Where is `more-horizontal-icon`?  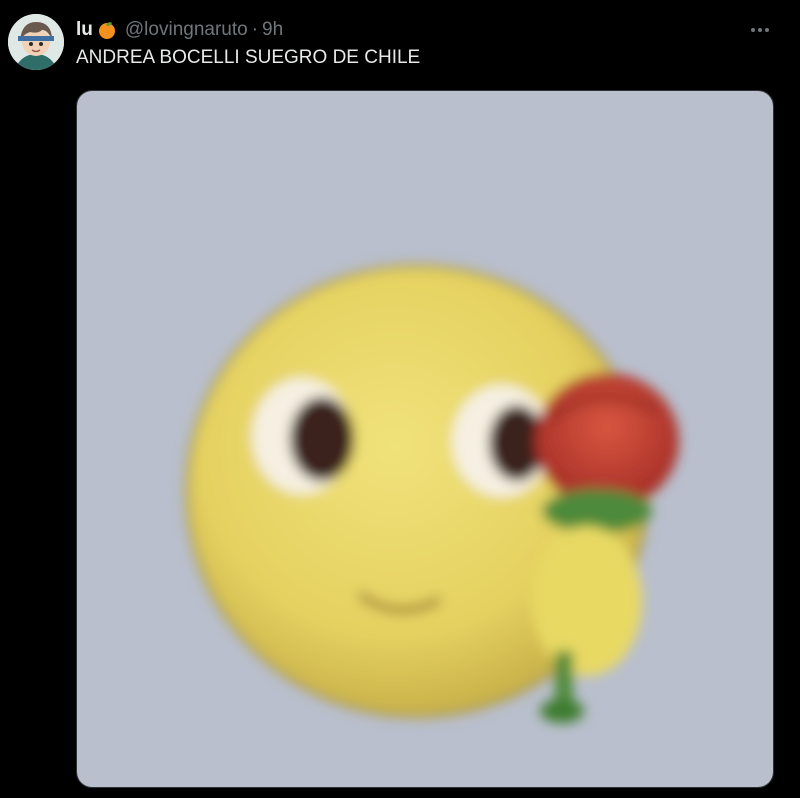 more-horizontal-icon is located at coordinates (760, 30).